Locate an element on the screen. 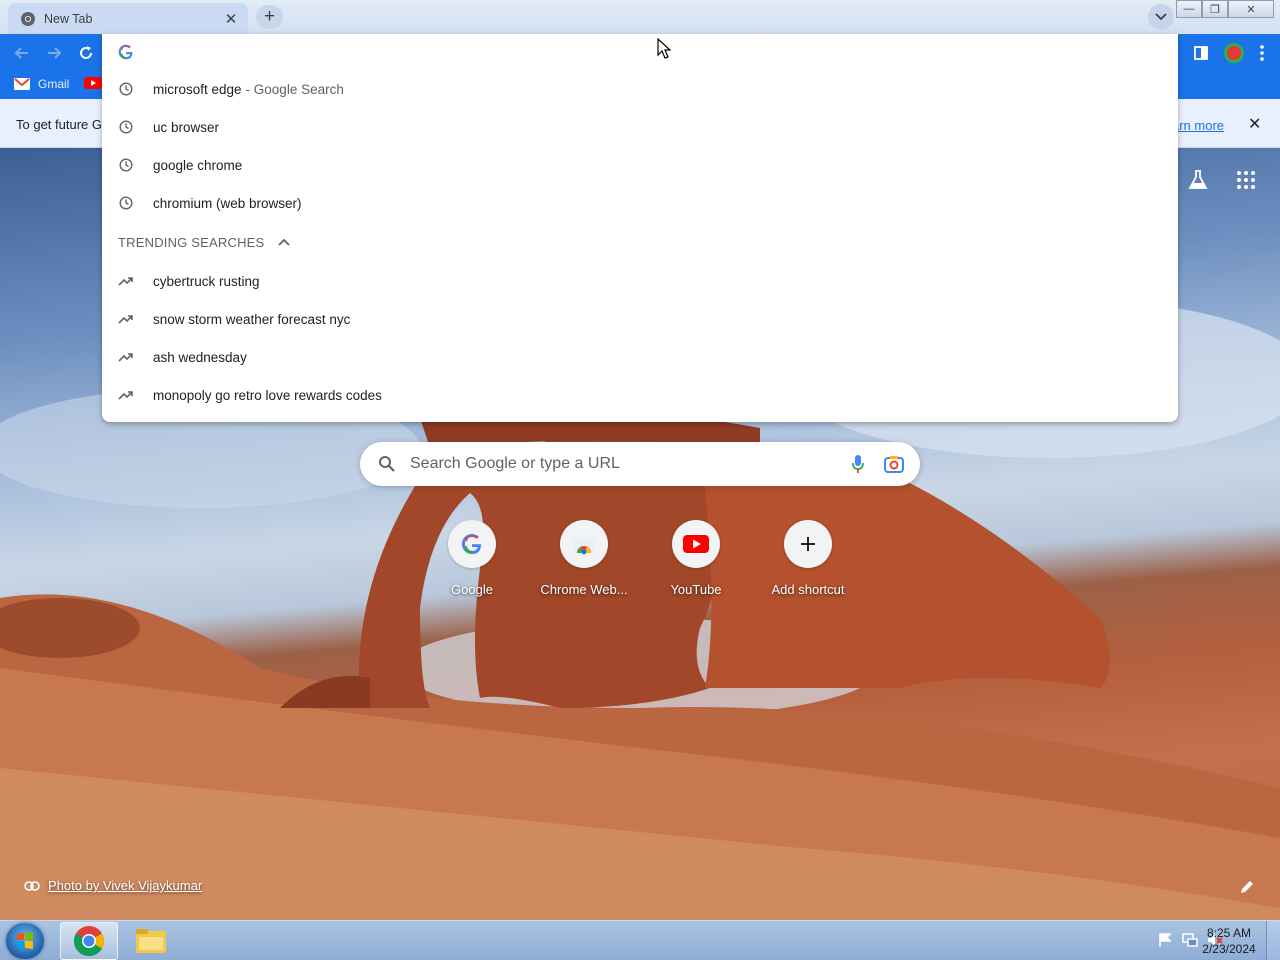 This screenshot has height=960, width=1280. title-bar: New Tab ✕ + — ❐ ✕ is located at coordinates (640, 17).